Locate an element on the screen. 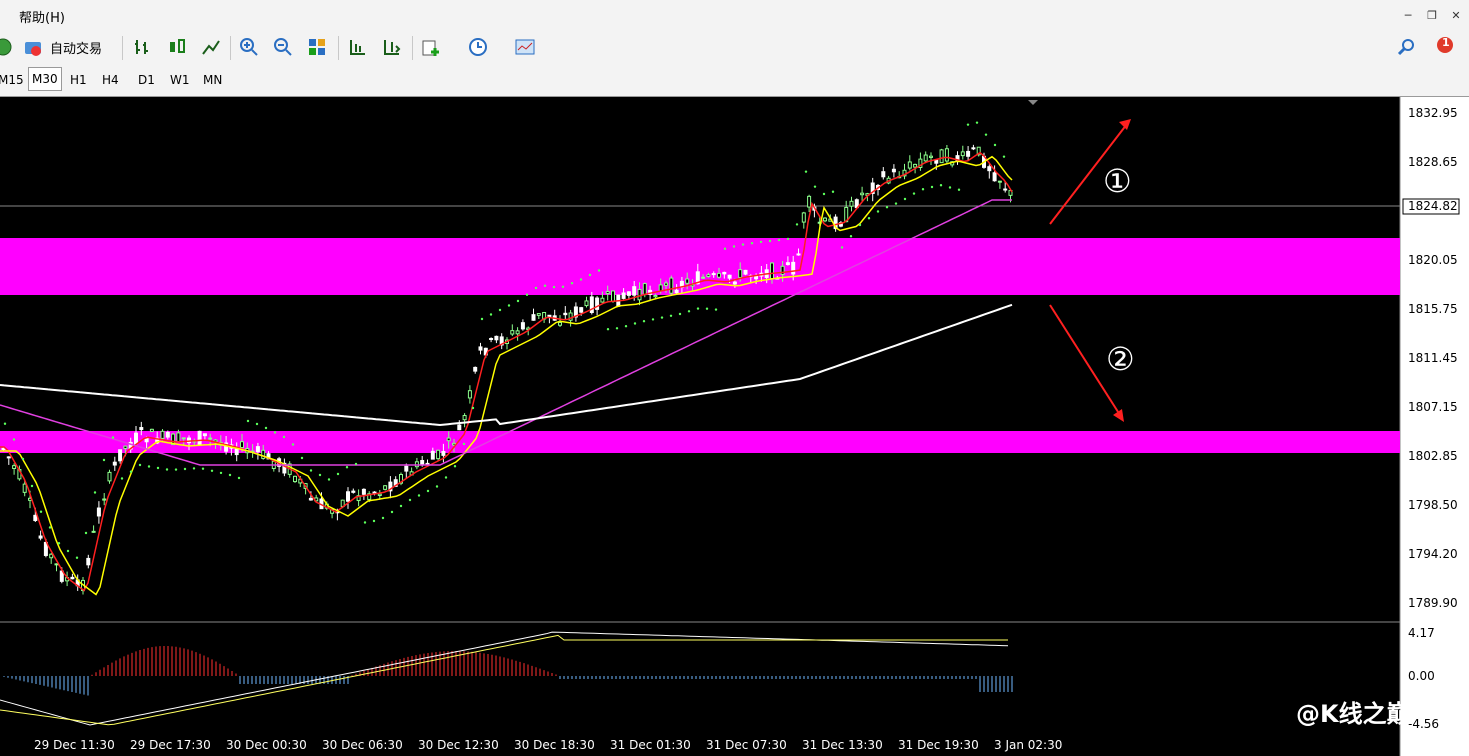 This screenshot has height=756, width=1469. shift-marker is located at coordinates (1033, 102).